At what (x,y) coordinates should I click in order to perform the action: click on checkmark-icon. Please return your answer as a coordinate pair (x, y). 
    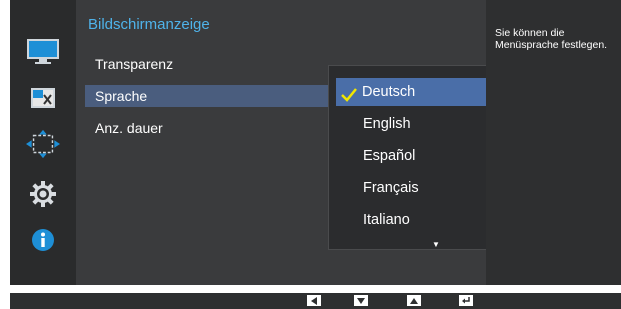
    Looking at the image, I should click on (349, 98).